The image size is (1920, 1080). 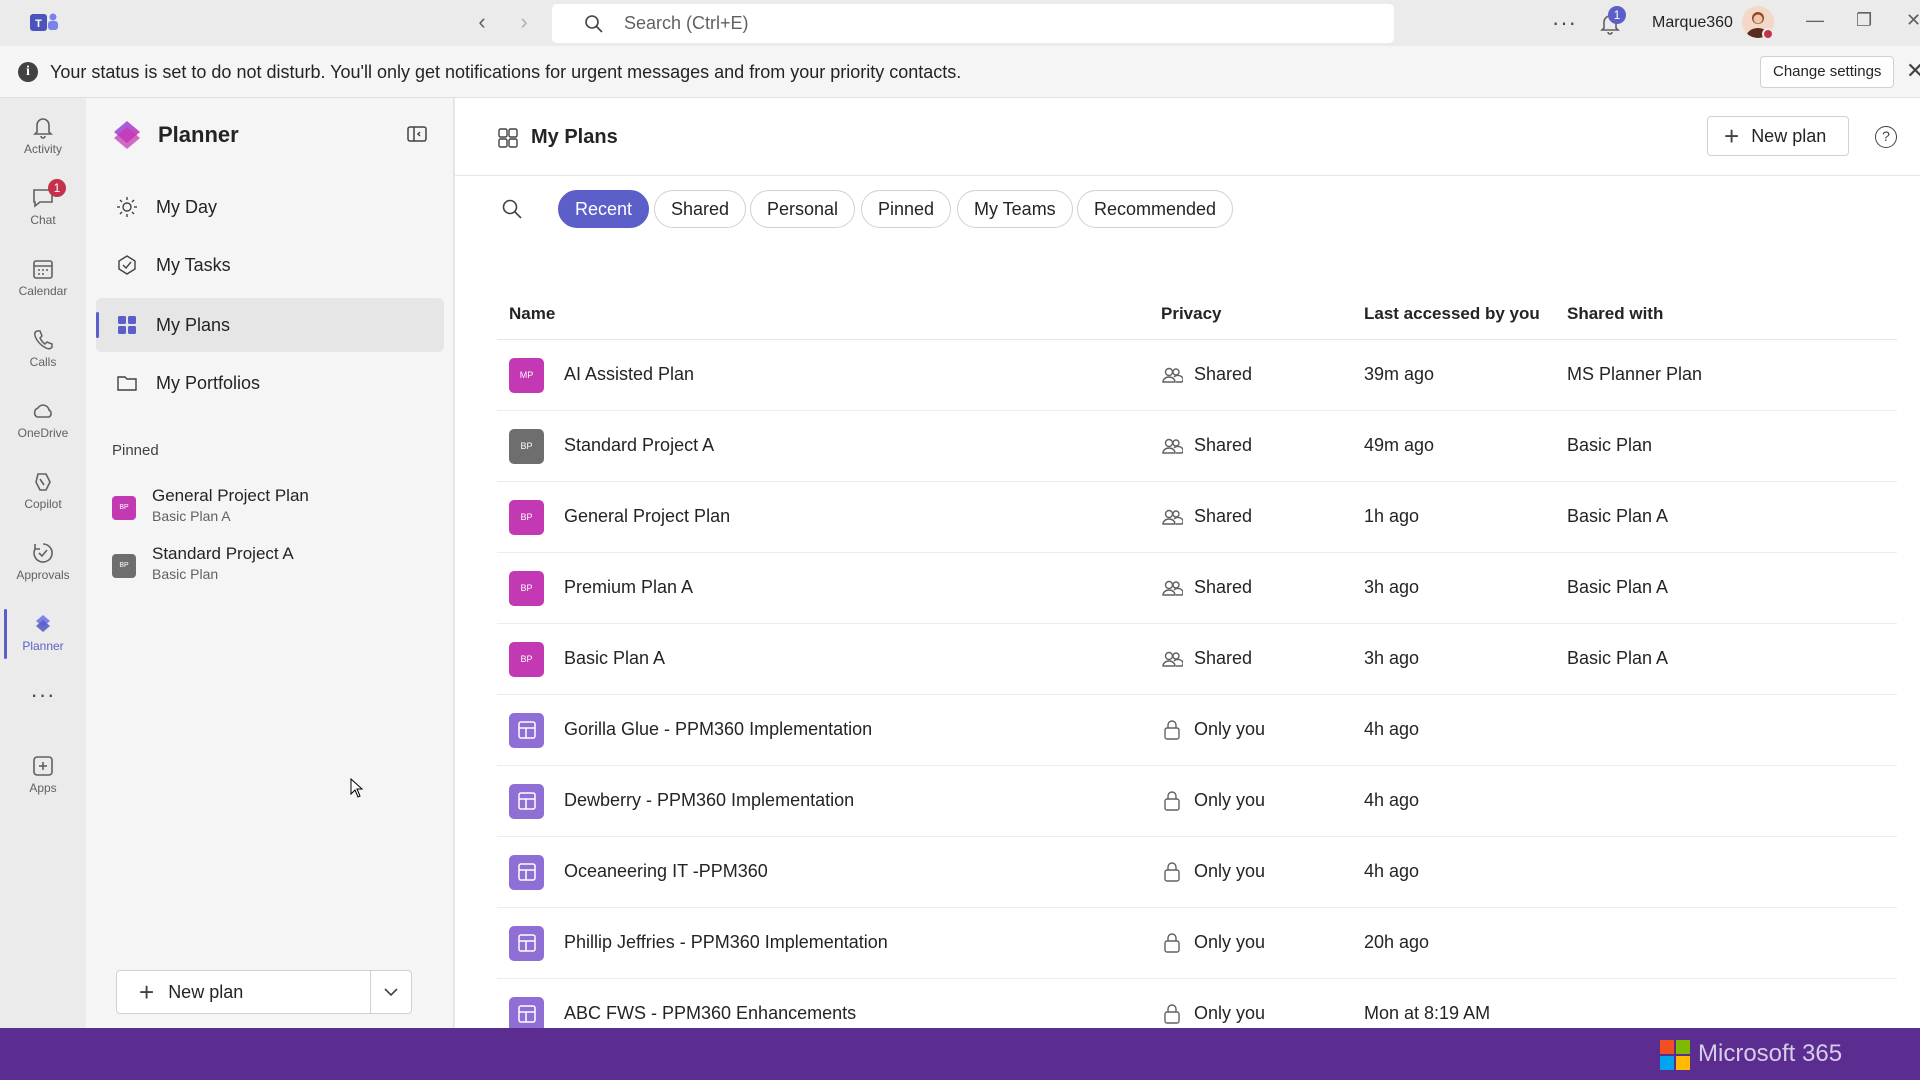 I want to click on filter-recommended: Recommended, so click(x=1155, y=209).